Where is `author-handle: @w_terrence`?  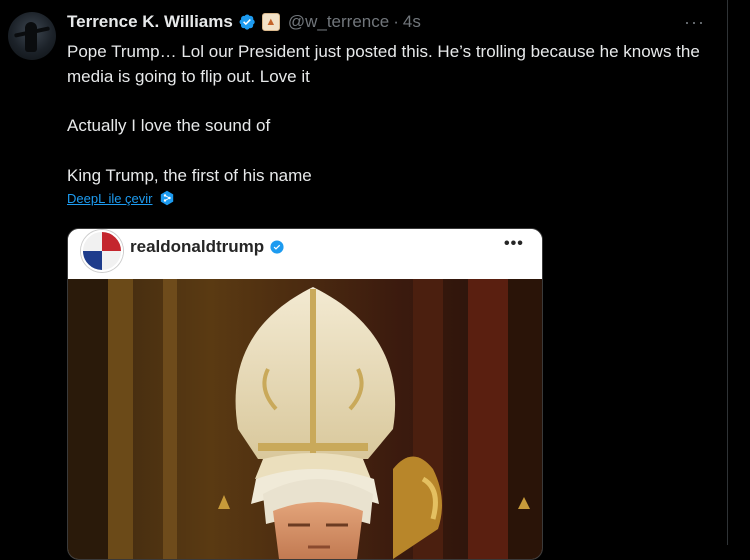 author-handle: @w_terrence is located at coordinates (338, 22).